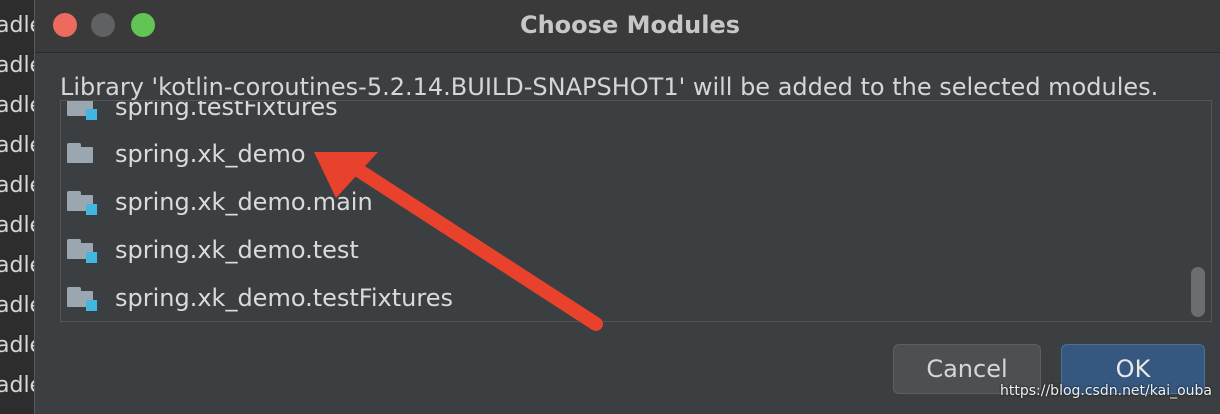 This screenshot has height=414, width=1220. I want to click on module-label: spring.xk_demo.testFixtures, so click(284, 298).